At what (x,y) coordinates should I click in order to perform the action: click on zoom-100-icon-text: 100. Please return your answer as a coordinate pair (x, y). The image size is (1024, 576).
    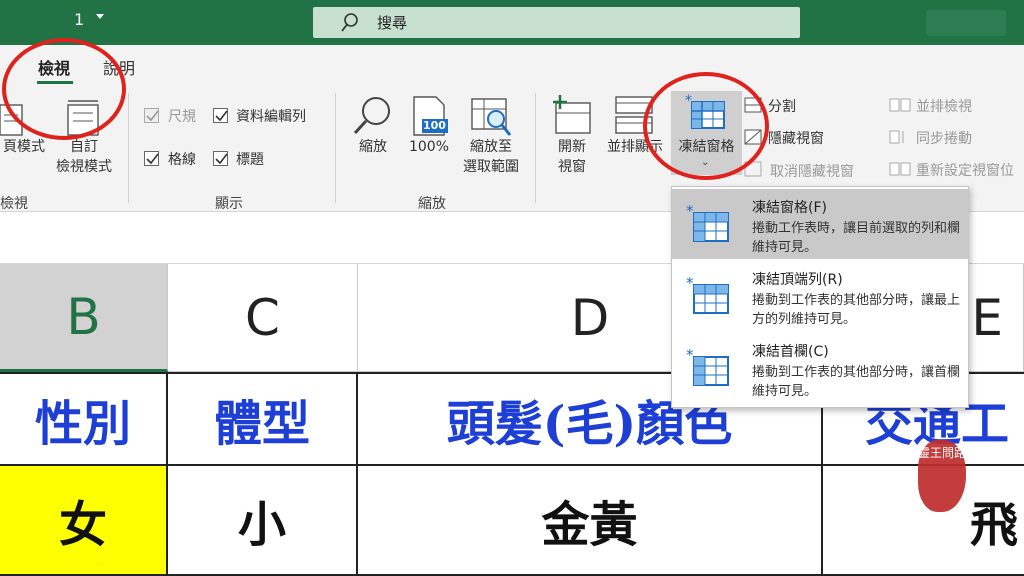
    Looking at the image, I should click on (434, 125).